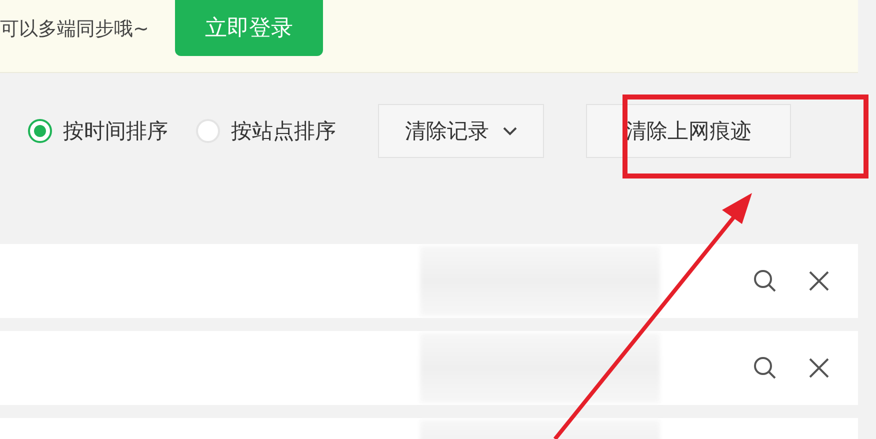 This screenshot has width=876, height=439. What do you see at coordinates (688, 131) in the screenshot?
I see `clear-traces-button: 清除上网痕迹` at bounding box center [688, 131].